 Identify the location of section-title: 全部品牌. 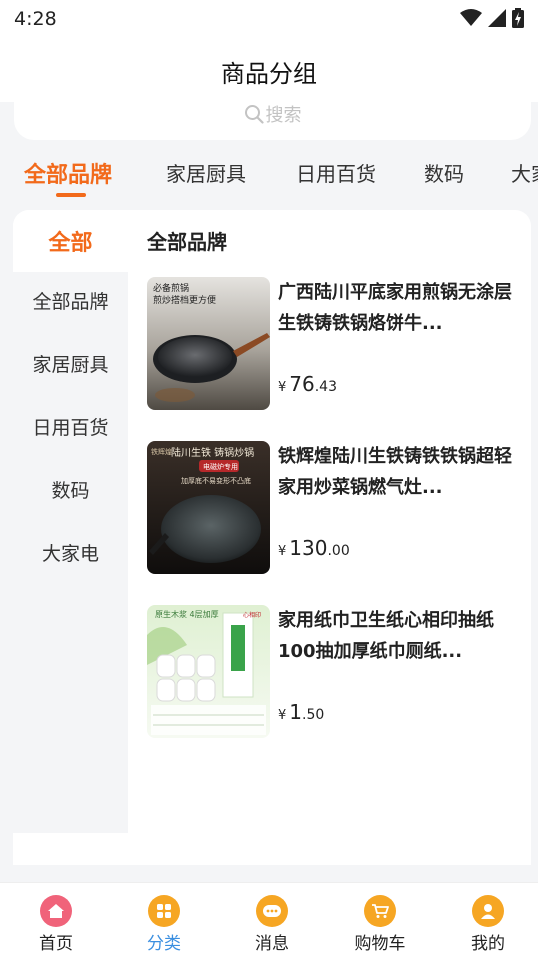
(187, 242).